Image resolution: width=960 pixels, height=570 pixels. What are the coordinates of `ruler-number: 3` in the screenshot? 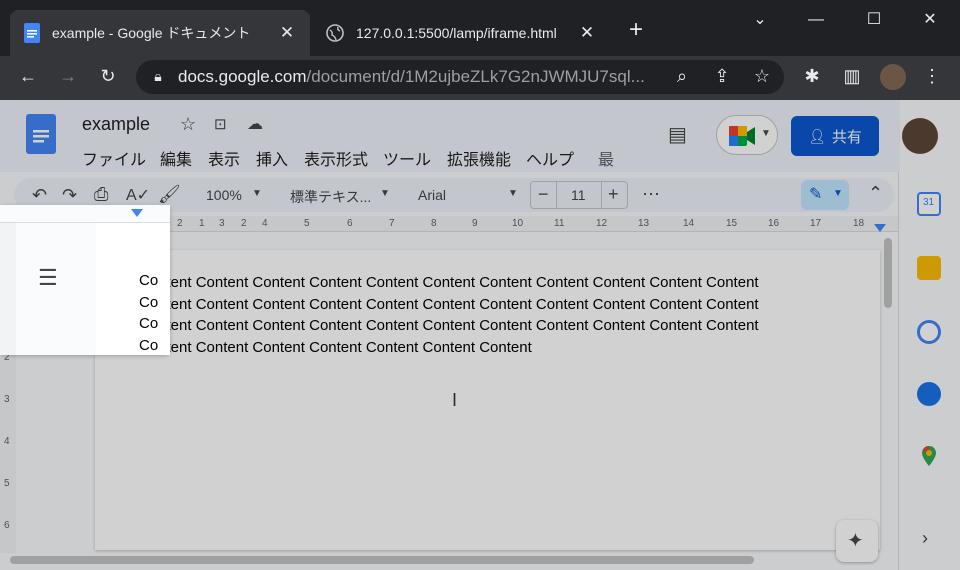 It's located at (7, 399).